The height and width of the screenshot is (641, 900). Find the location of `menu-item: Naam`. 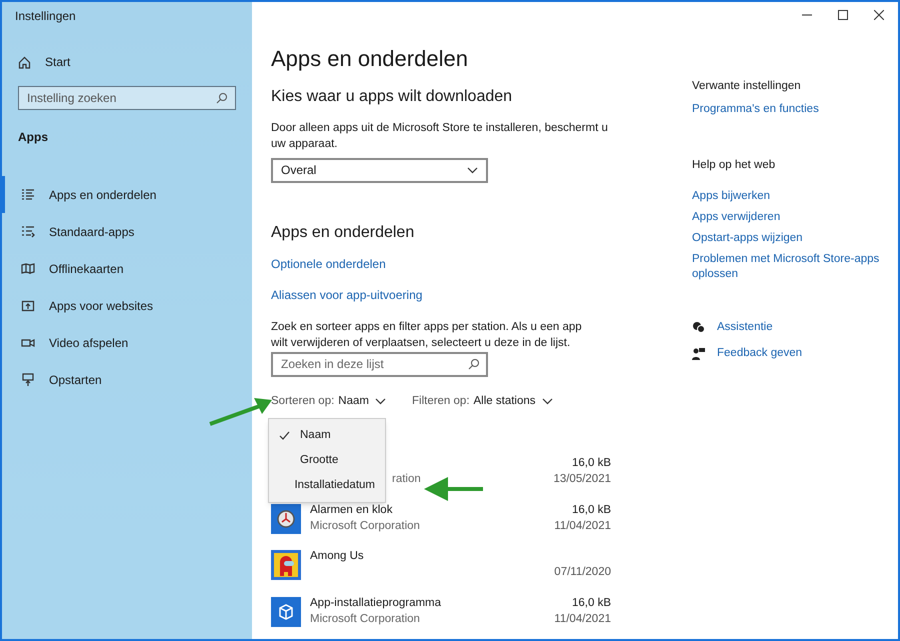

menu-item: Naam is located at coordinates (327, 435).